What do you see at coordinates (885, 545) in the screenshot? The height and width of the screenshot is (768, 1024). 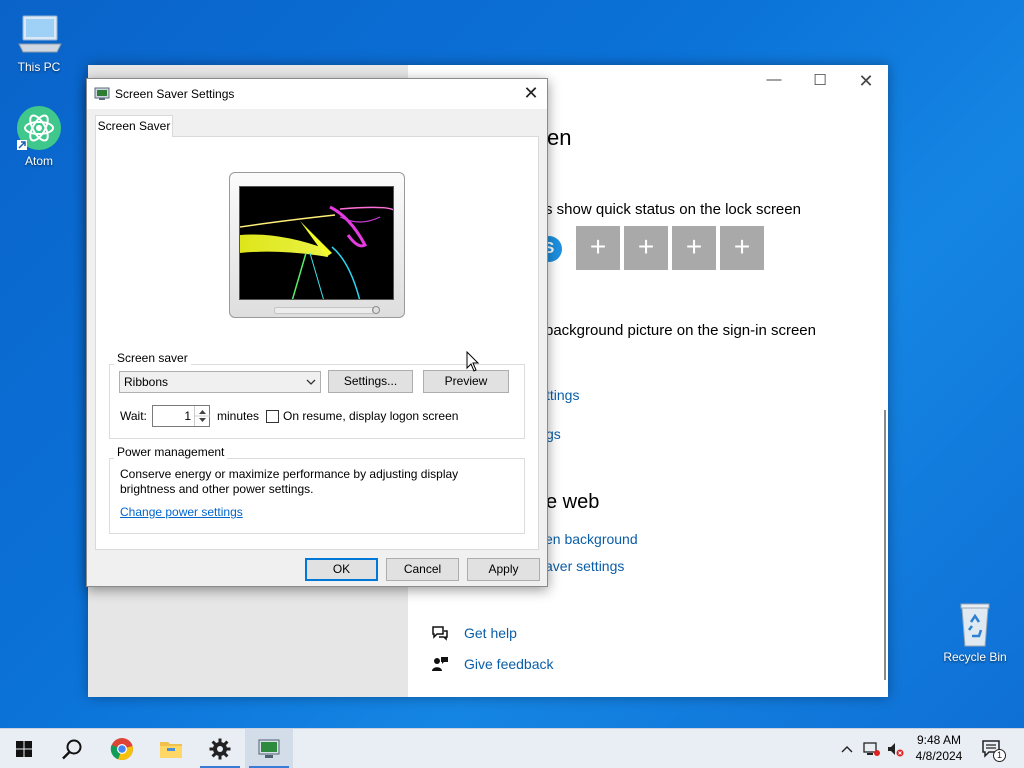 I see `scrollbar` at bounding box center [885, 545].